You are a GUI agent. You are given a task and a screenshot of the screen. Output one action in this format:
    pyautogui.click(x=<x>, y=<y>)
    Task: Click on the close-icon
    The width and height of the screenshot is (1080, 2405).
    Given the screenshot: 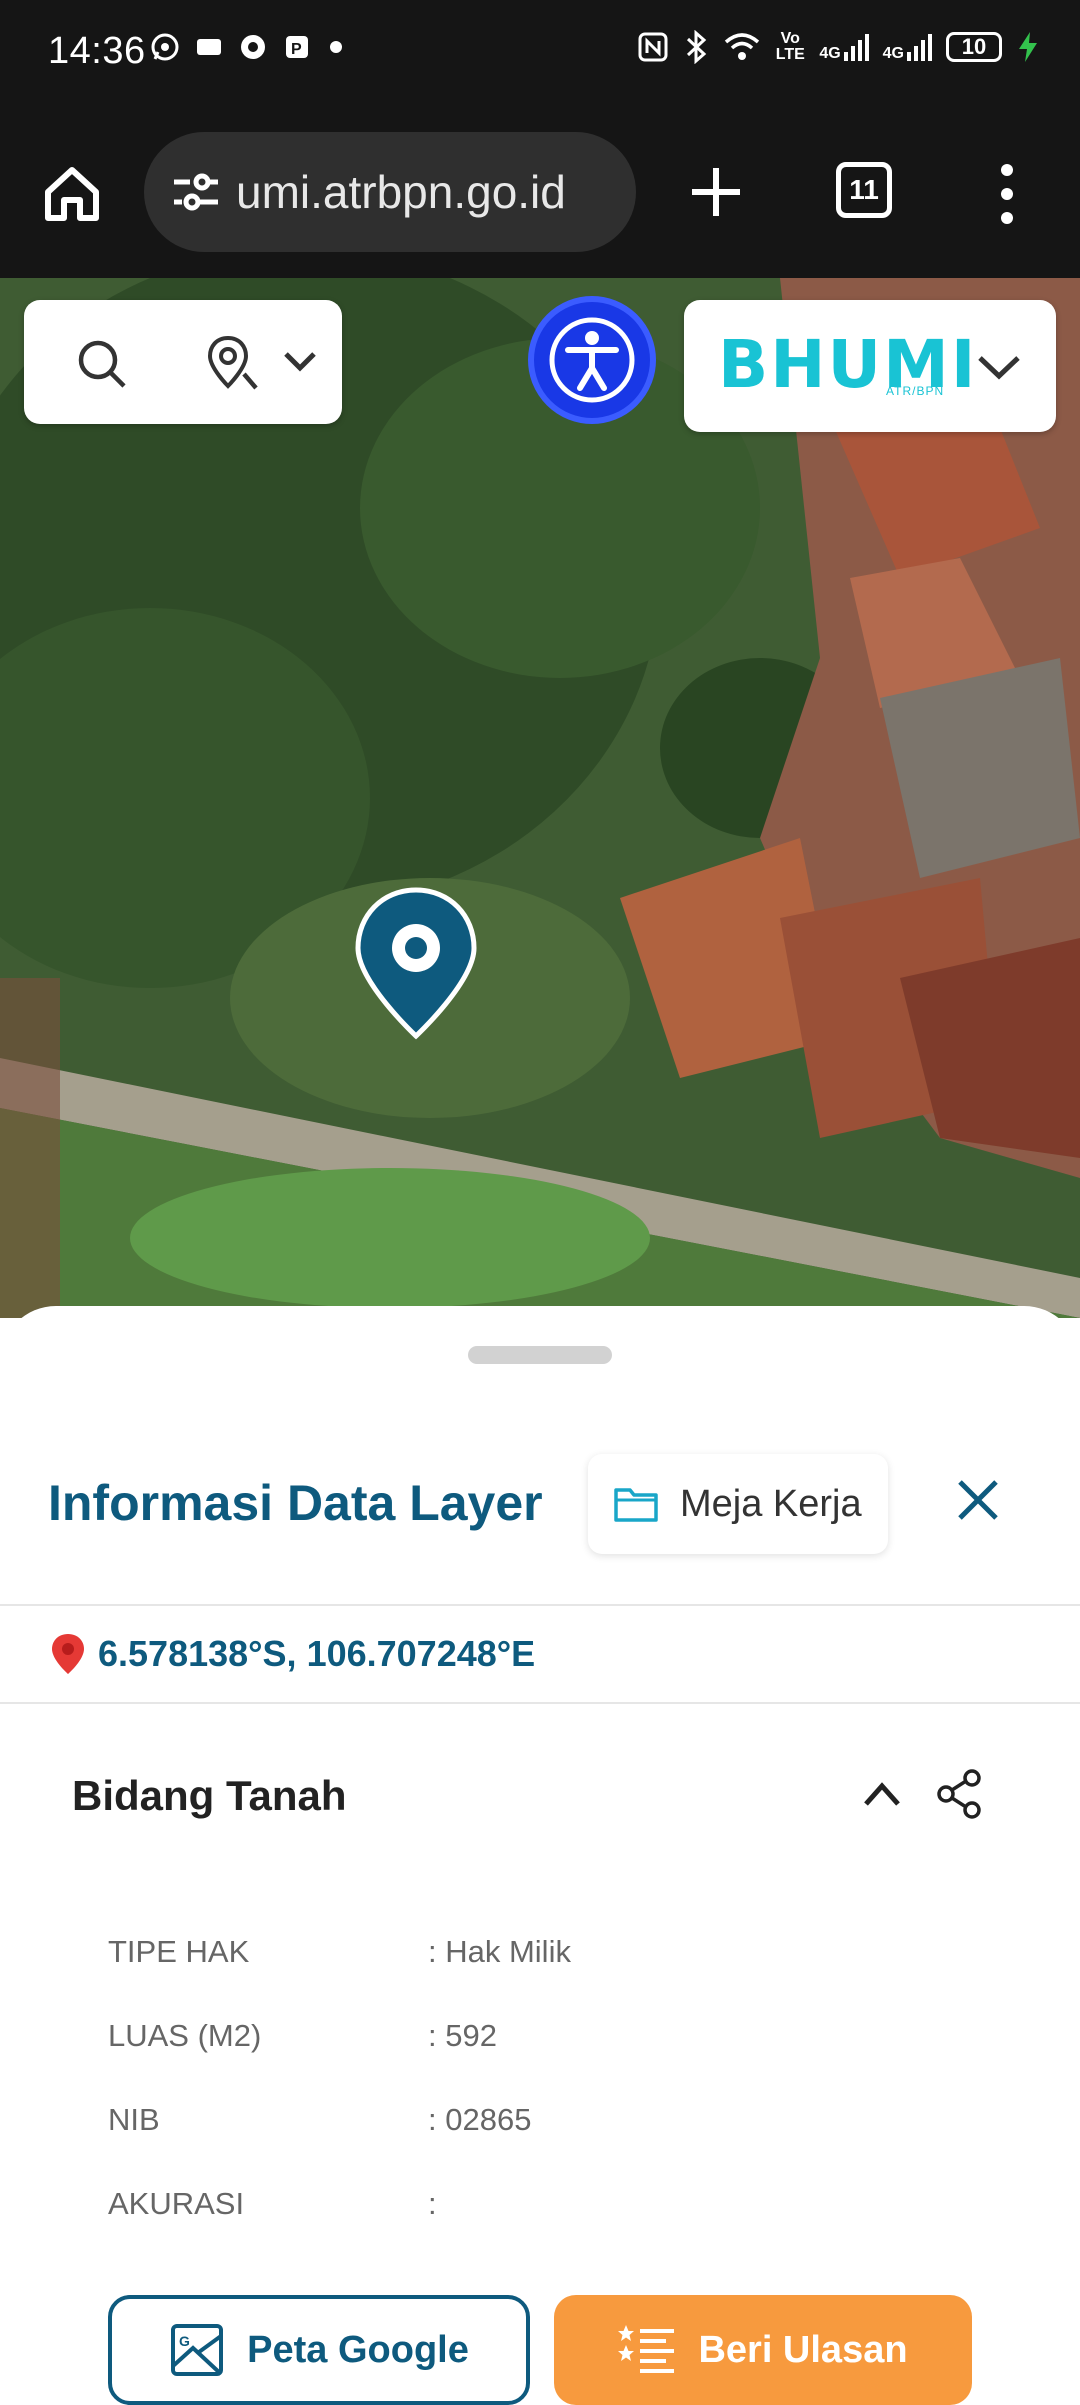 What is the action you would take?
    pyautogui.click(x=978, y=1500)
    